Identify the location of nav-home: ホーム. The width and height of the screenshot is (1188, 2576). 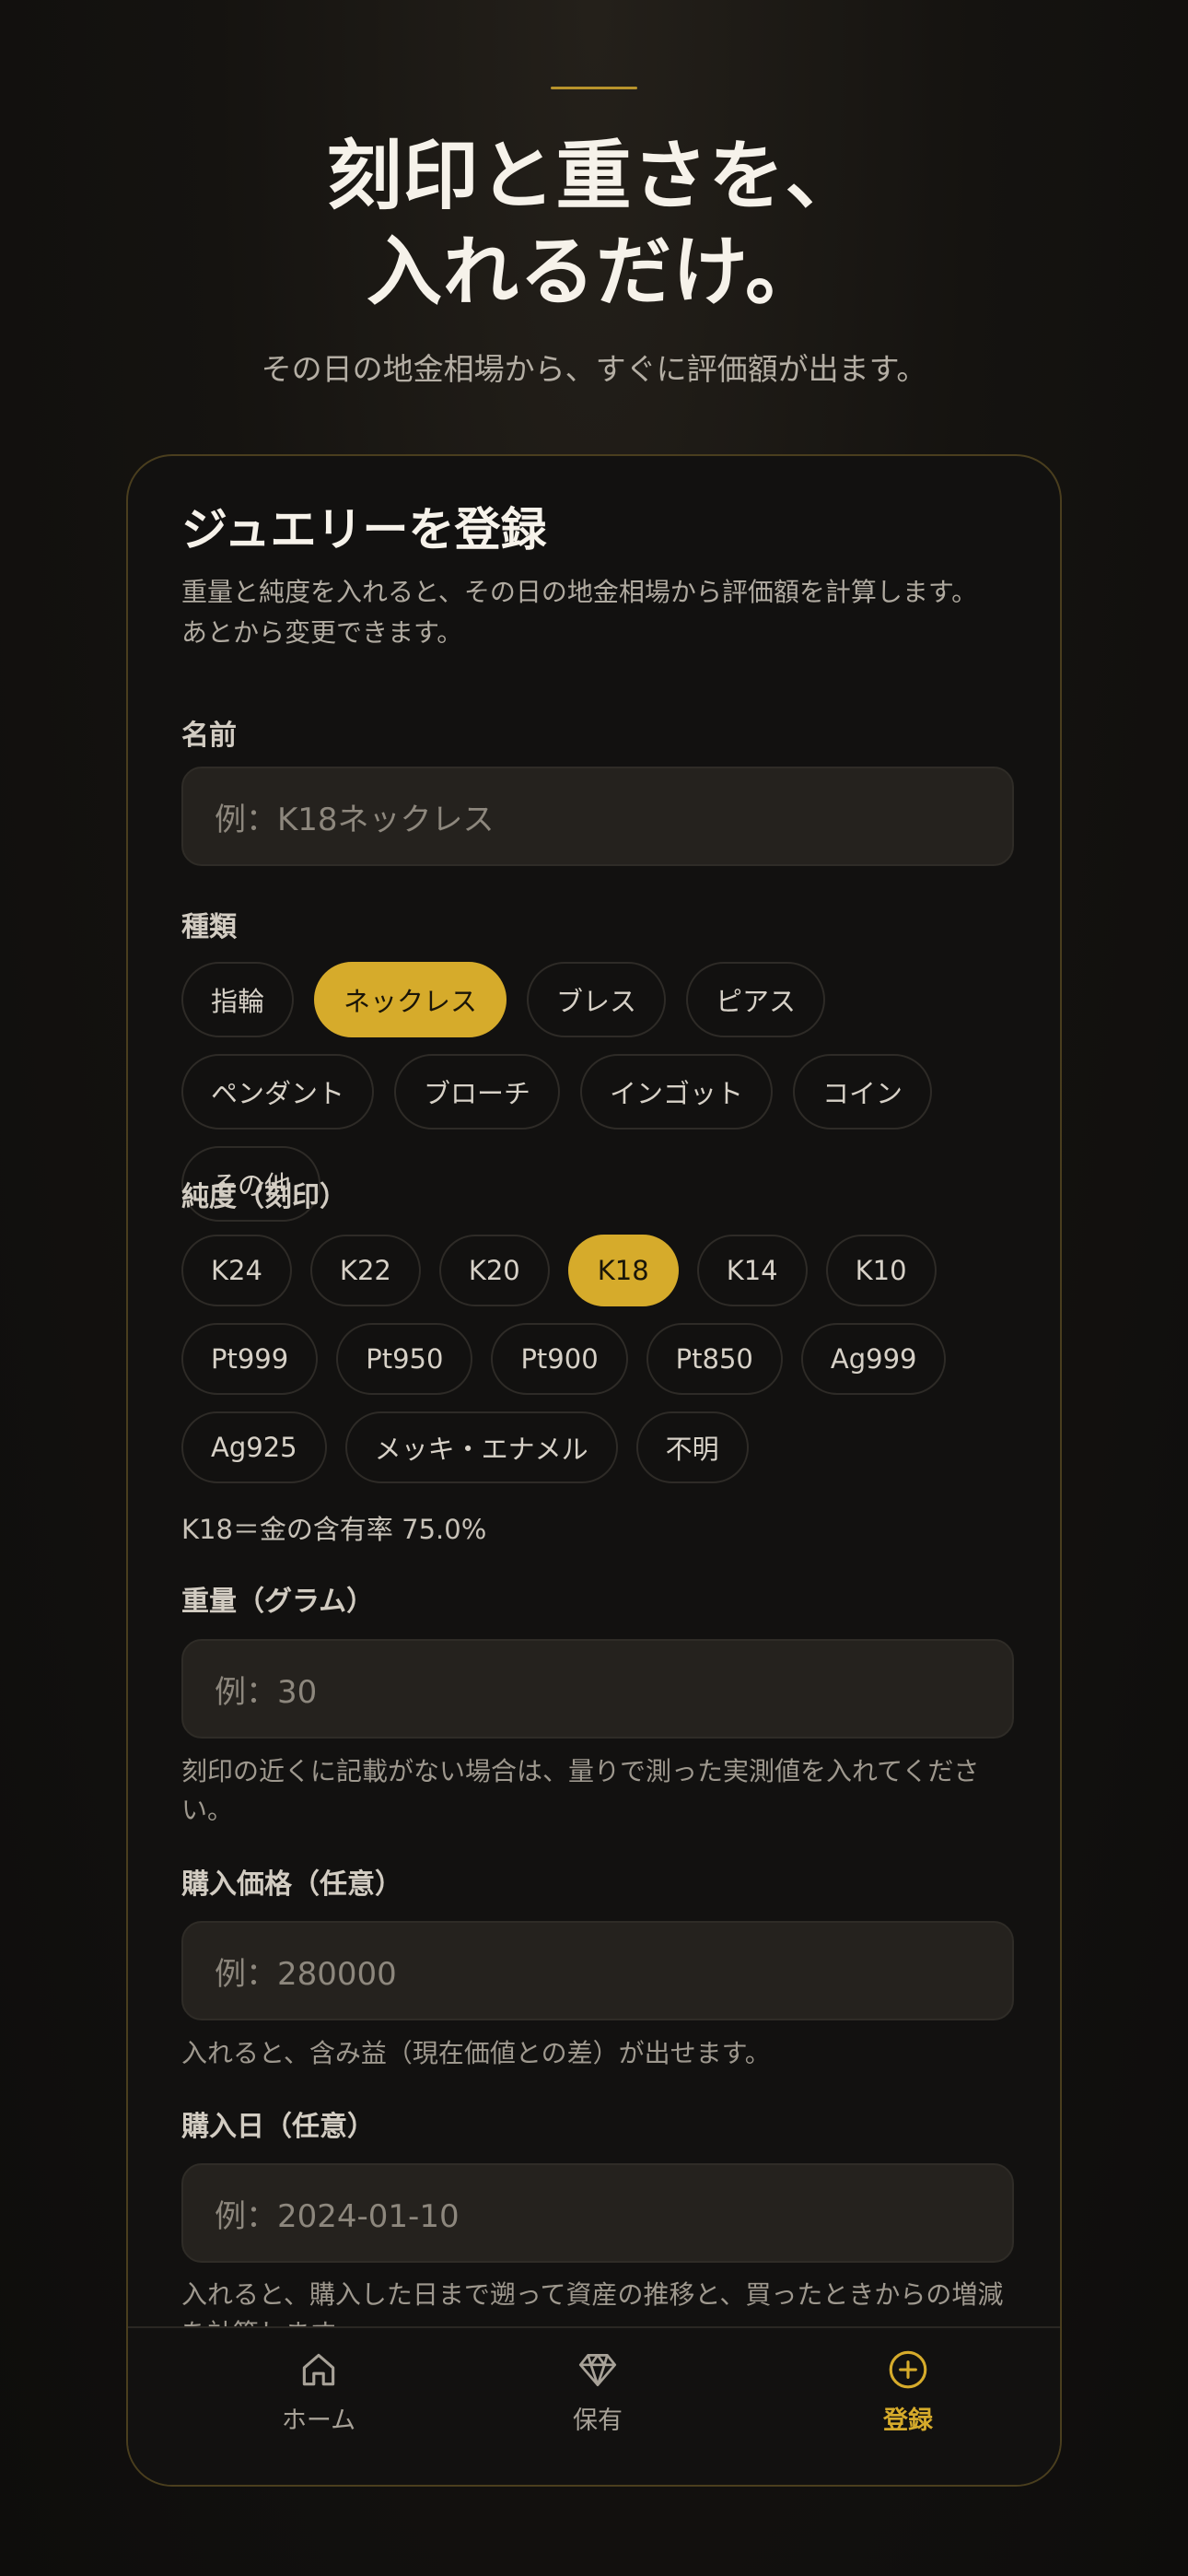
(319, 2391).